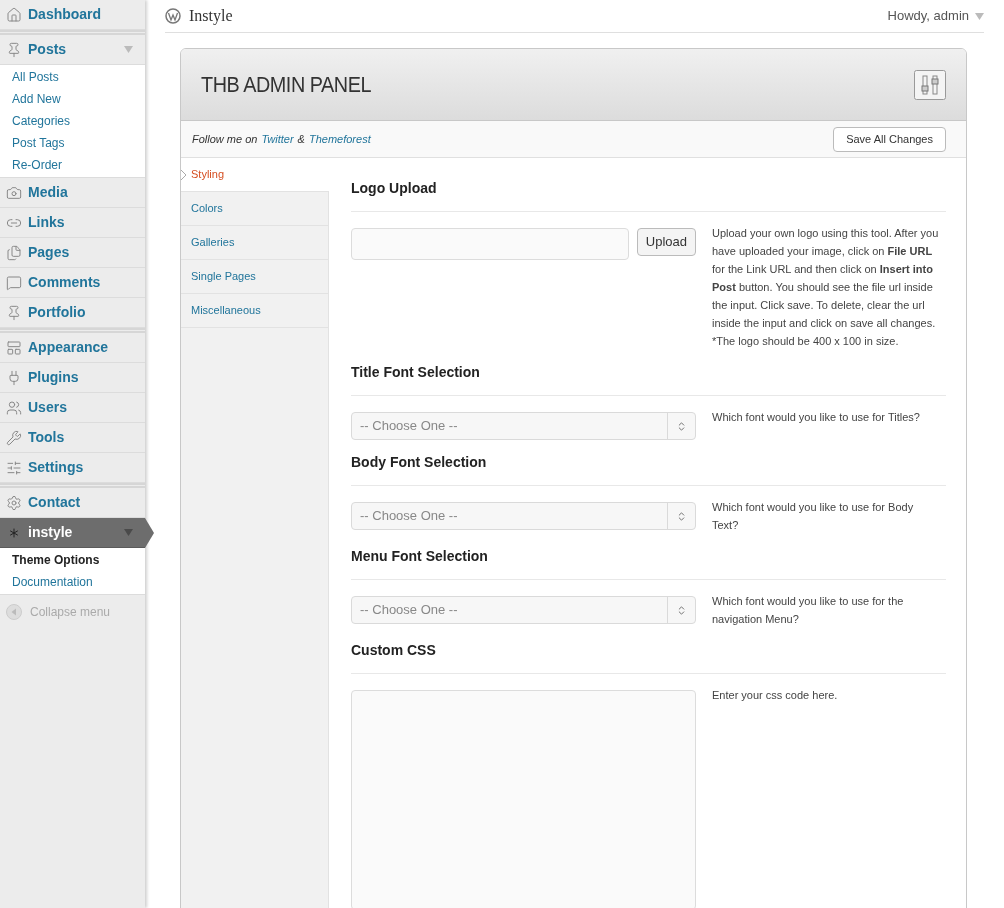 The width and height of the screenshot is (1004, 908). I want to click on section-heading: Body Font Selection, so click(648, 469).